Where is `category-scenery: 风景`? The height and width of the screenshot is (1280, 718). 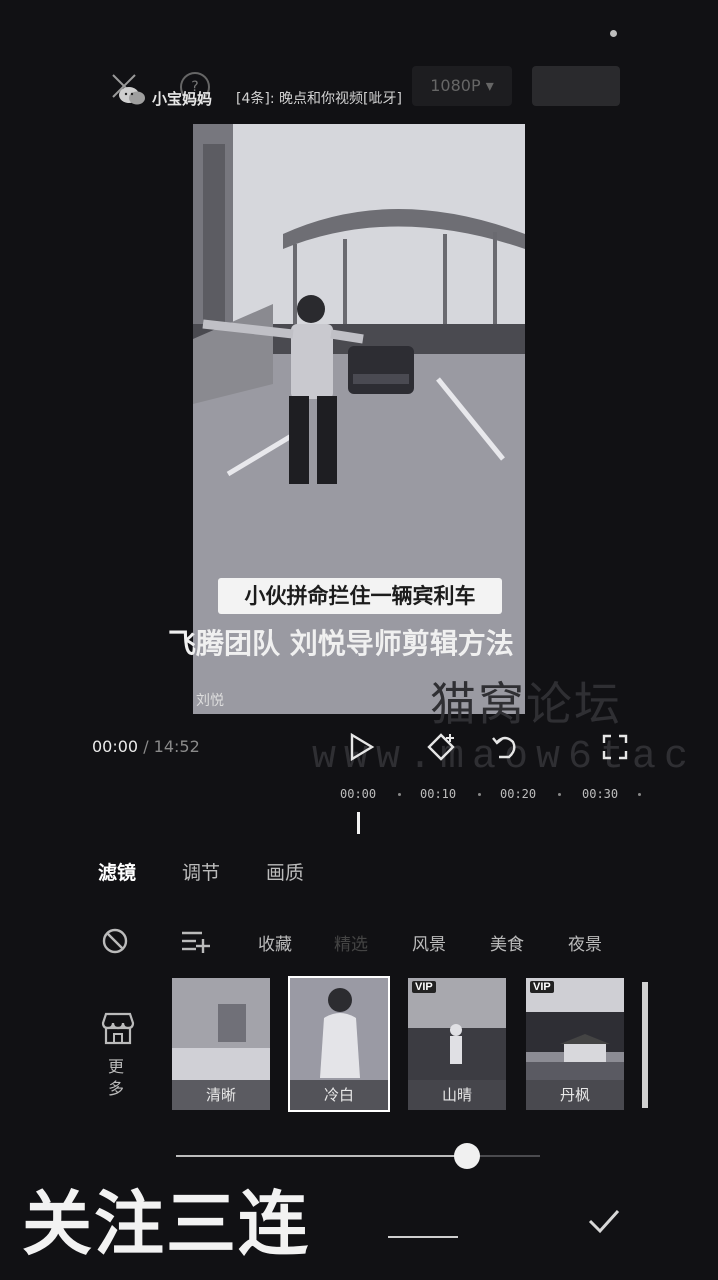 category-scenery: 风景 is located at coordinates (429, 942).